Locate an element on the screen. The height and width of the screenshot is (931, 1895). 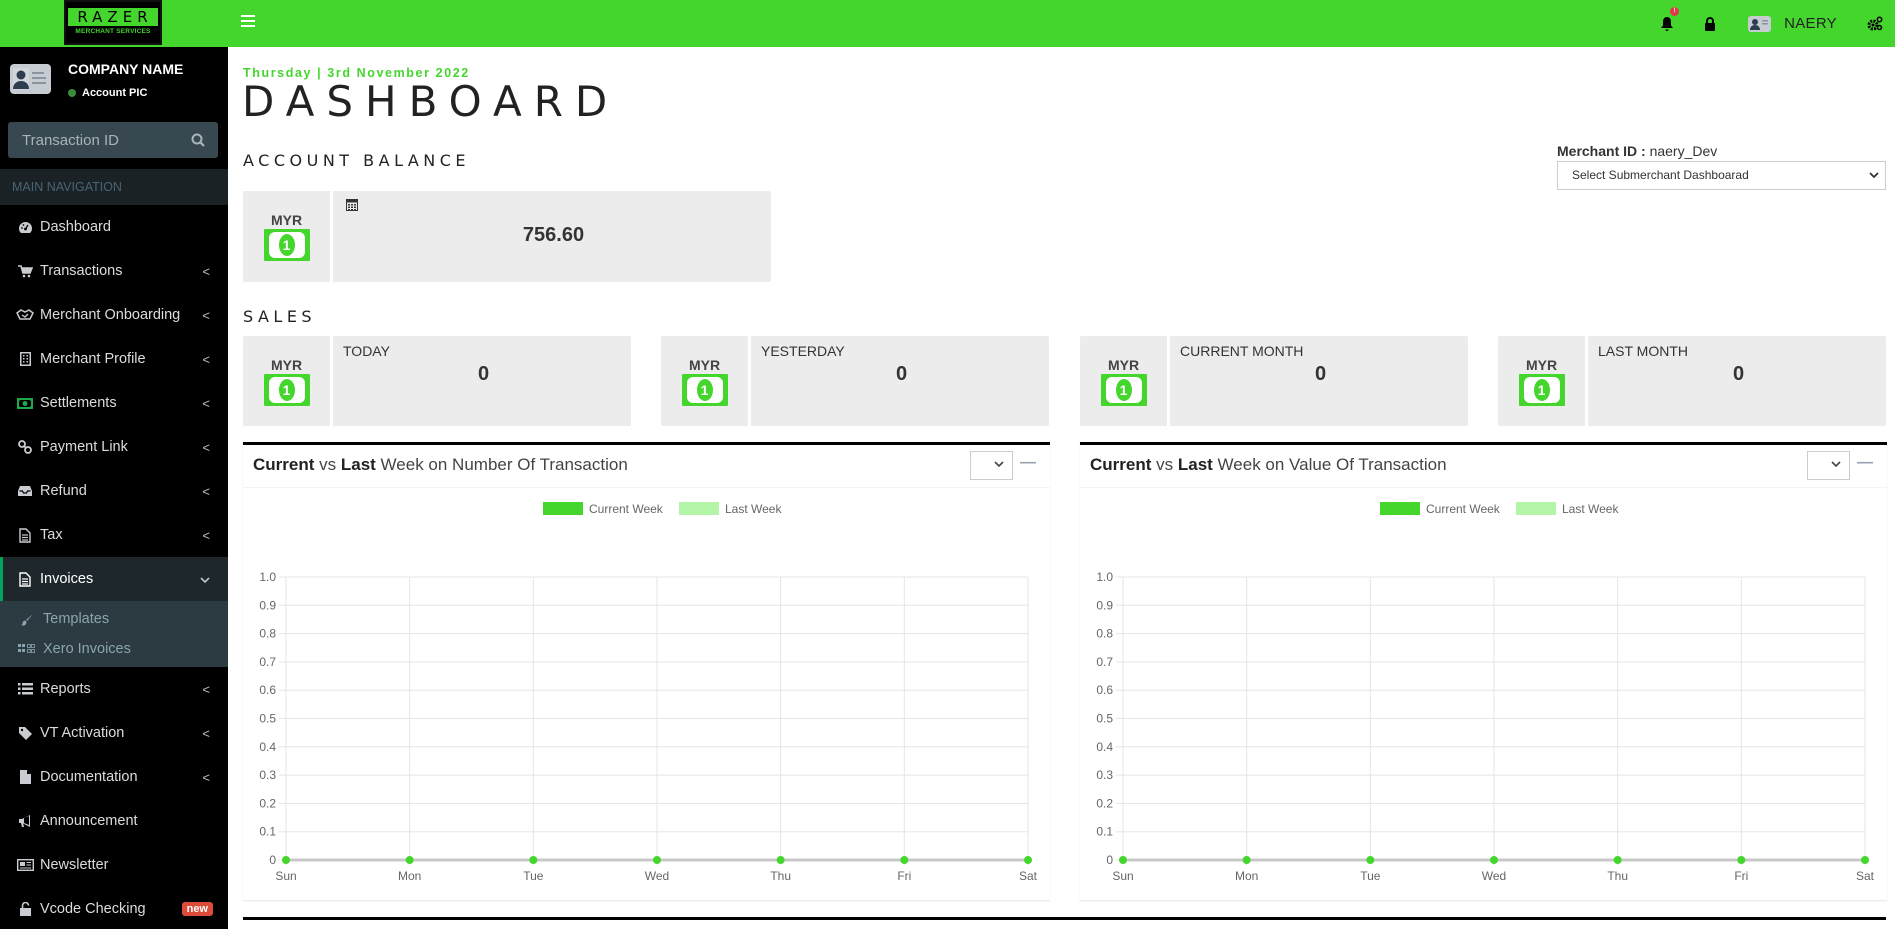
y-tick-label: 0.2 is located at coordinates (1104, 803).